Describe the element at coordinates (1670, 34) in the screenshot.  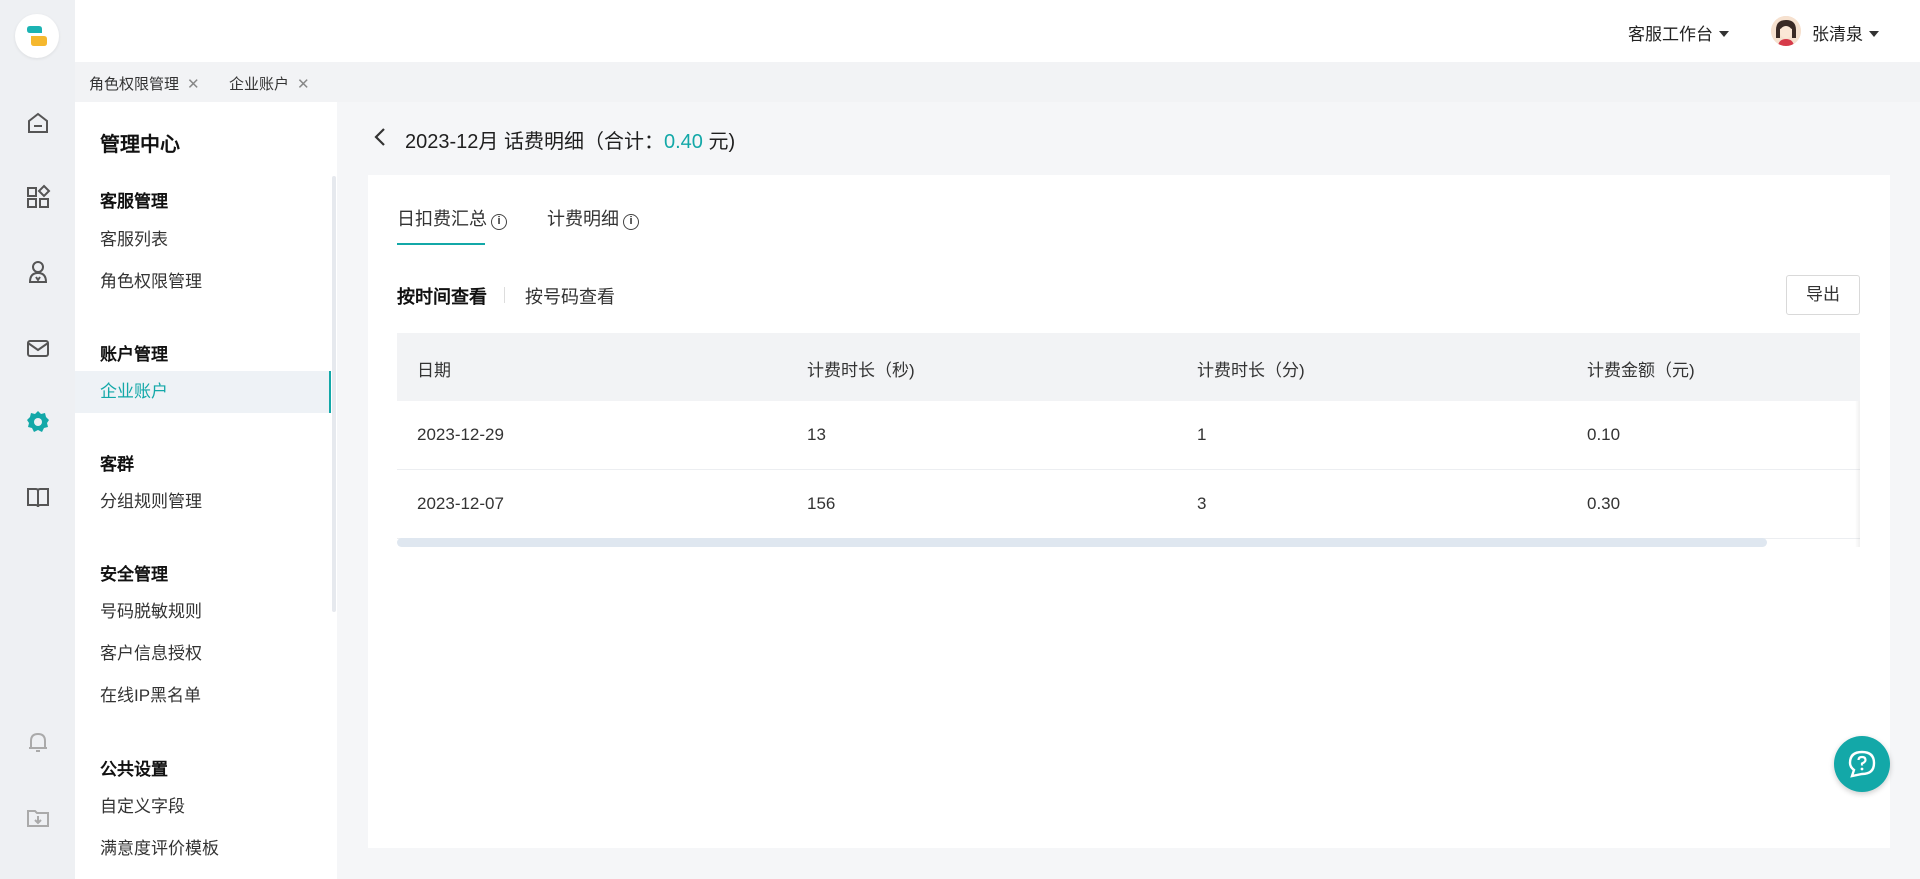
I see `workbench-label: 客服工作台` at that location.